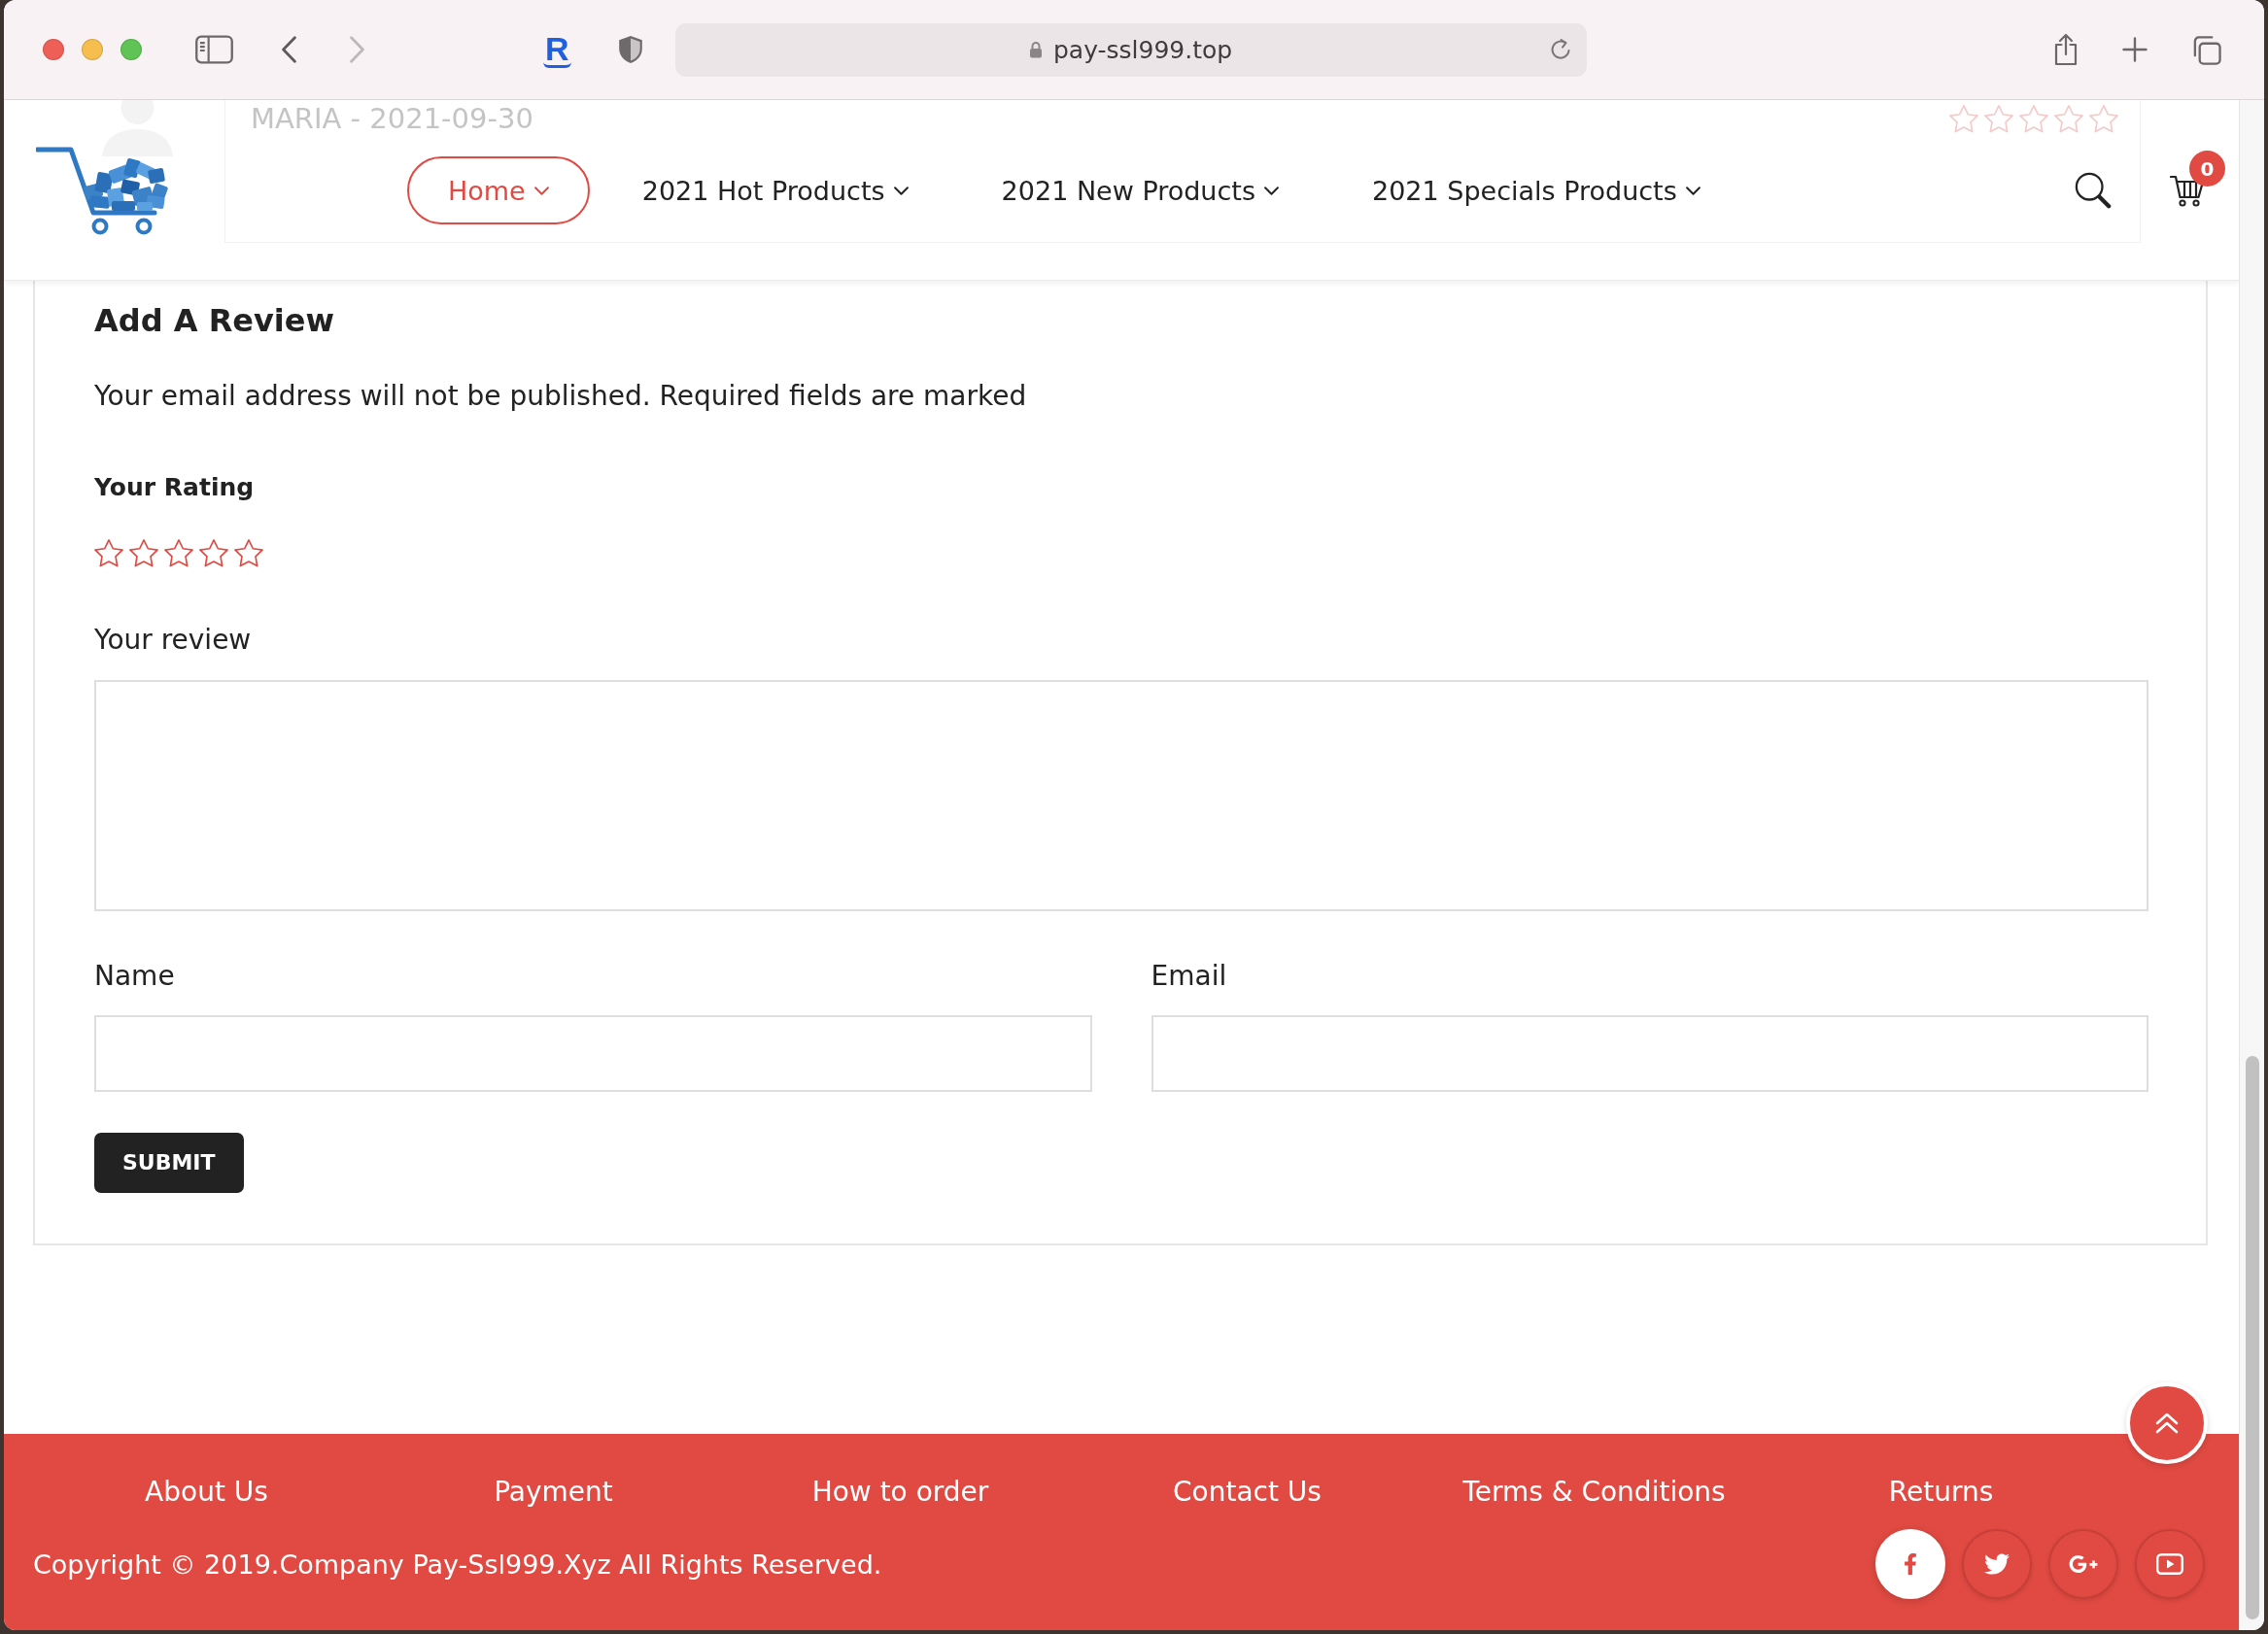 Image resolution: width=2268 pixels, height=1634 pixels. I want to click on footer-link: How to order, so click(900, 1492).